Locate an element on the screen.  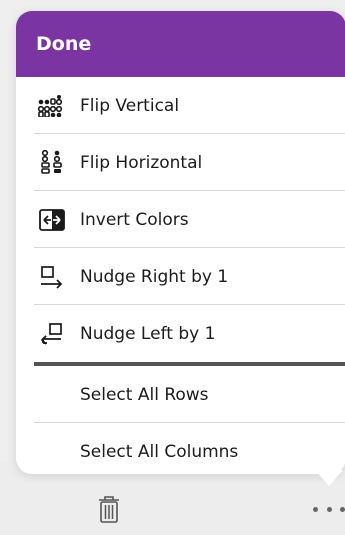
menu-item-label: Select All Rows is located at coordinates (144, 394).